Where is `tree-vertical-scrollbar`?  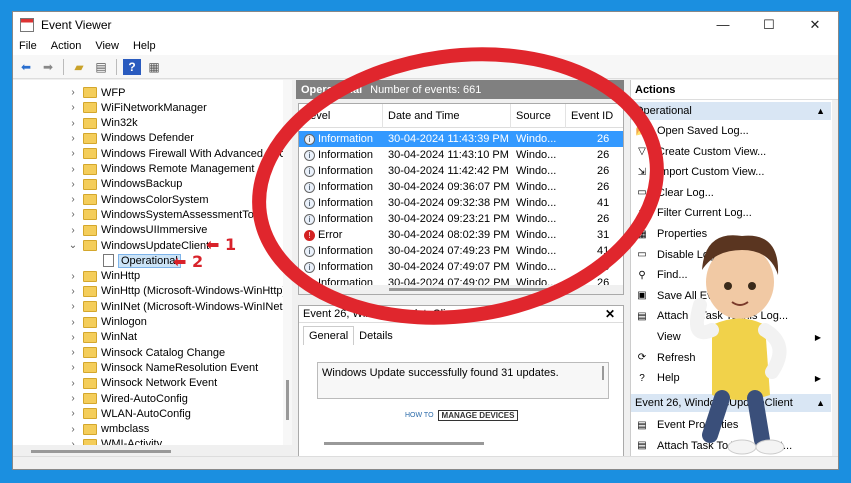
tree-vertical-scrollbar is located at coordinates (287, 262).